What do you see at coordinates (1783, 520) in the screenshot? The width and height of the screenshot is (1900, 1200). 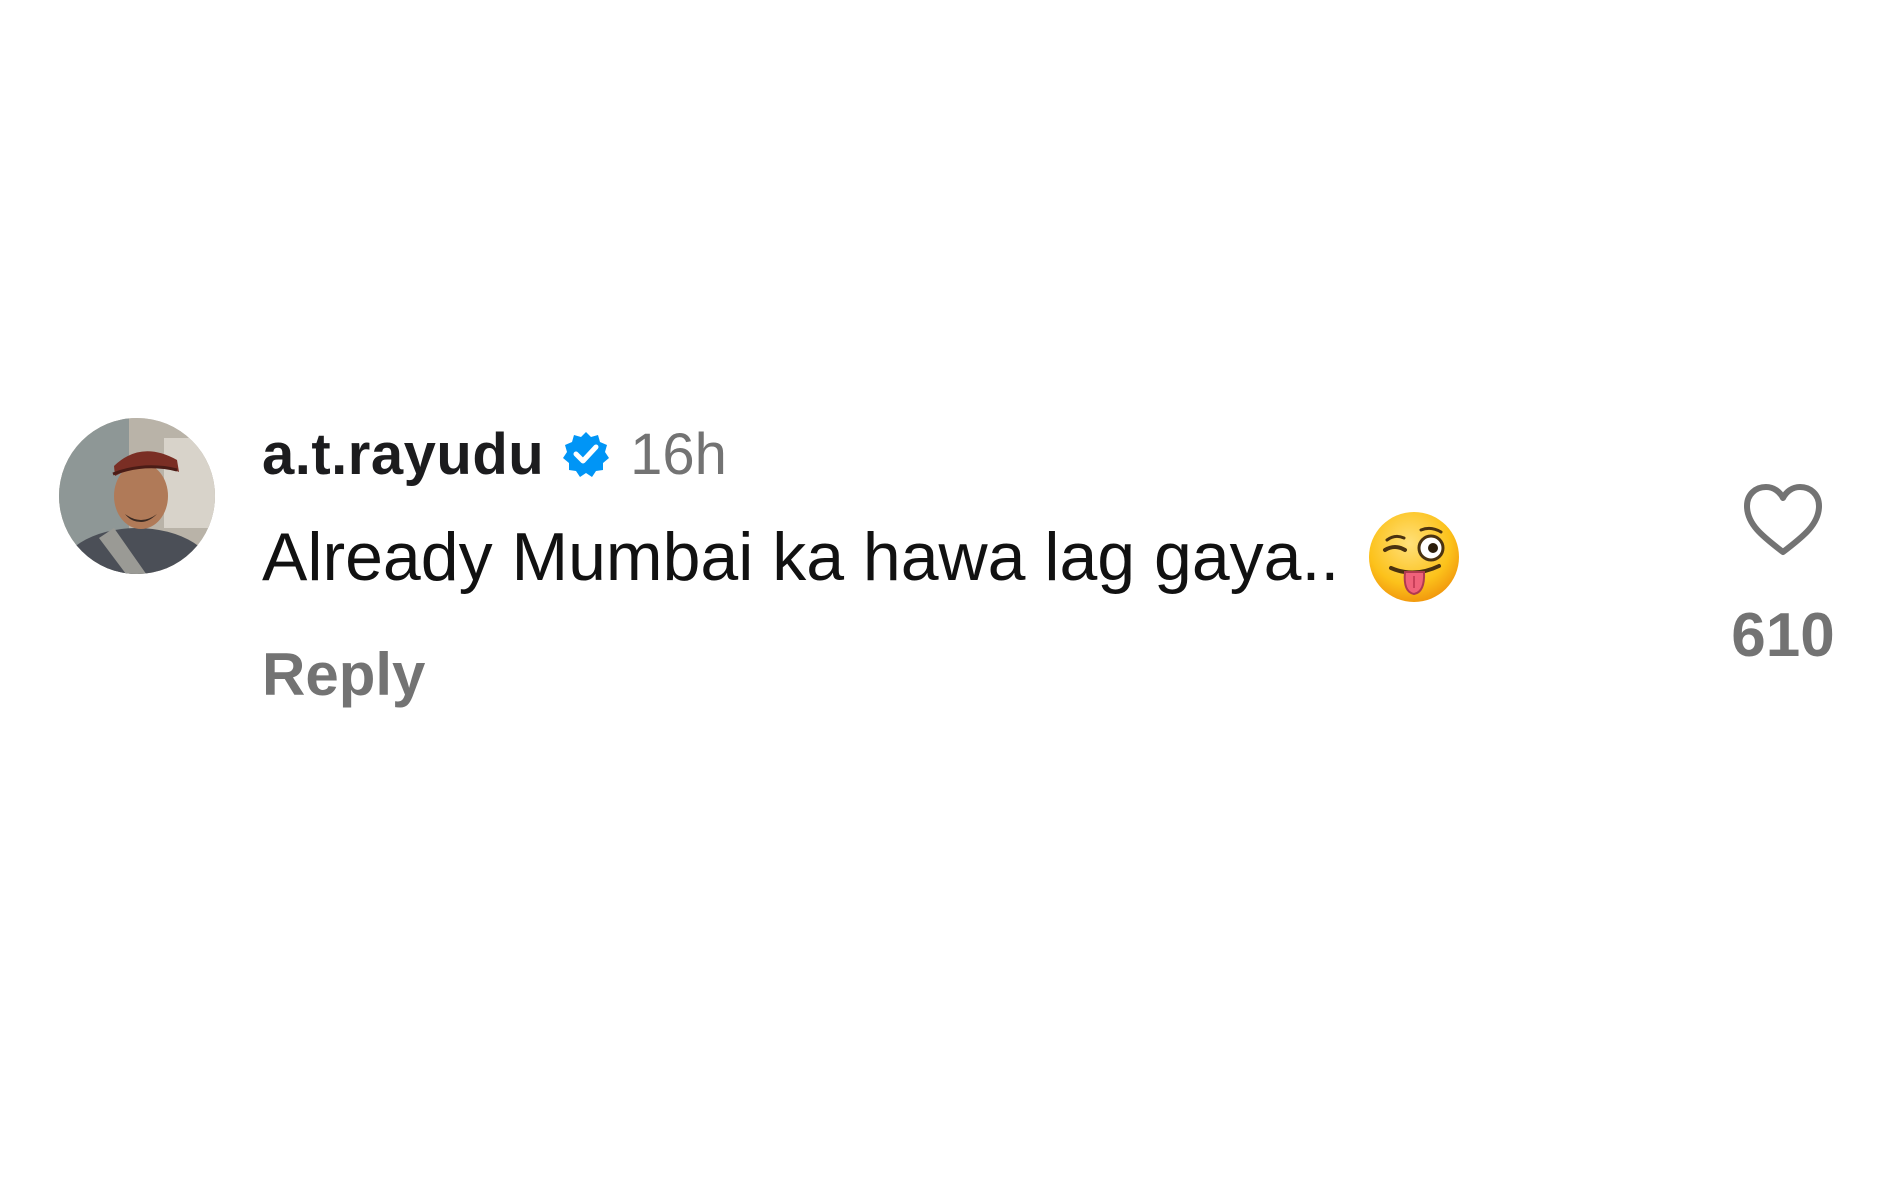 I see `heart-outline-icon` at bounding box center [1783, 520].